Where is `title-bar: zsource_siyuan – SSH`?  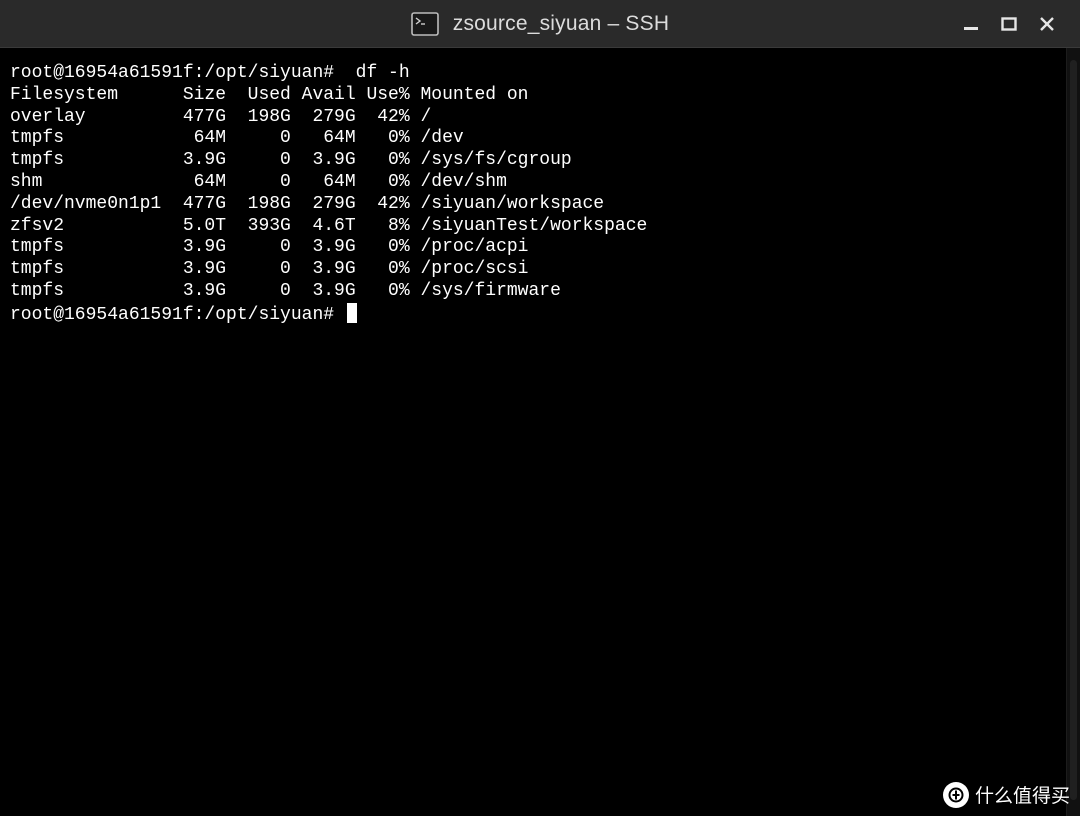 title-bar: zsource_siyuan – SSH is located at coordinates (540, 24).